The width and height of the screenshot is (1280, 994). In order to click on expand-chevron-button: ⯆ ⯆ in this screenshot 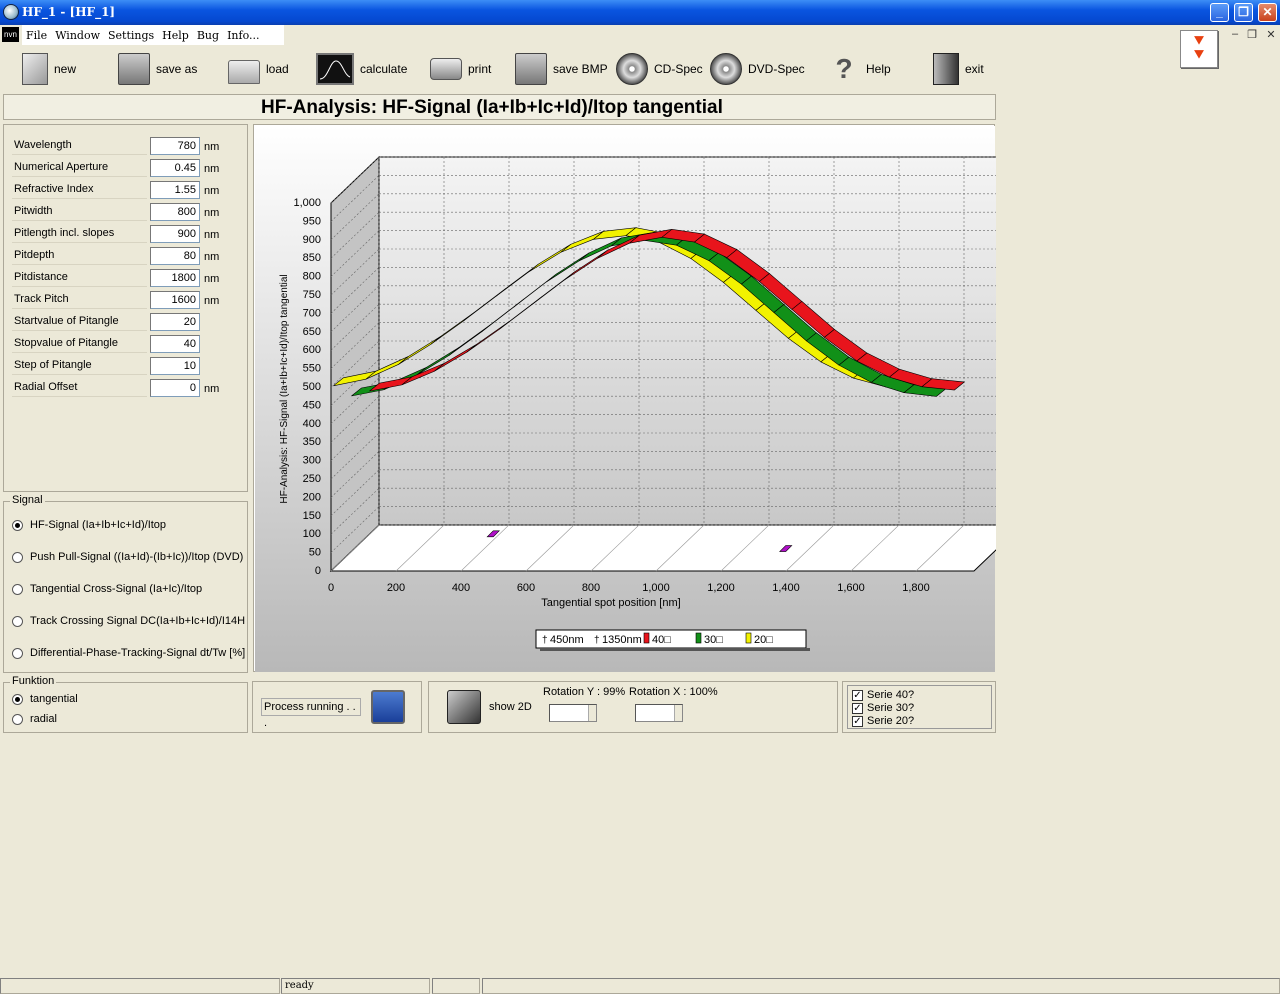, I will do `click(1199, 49)`.